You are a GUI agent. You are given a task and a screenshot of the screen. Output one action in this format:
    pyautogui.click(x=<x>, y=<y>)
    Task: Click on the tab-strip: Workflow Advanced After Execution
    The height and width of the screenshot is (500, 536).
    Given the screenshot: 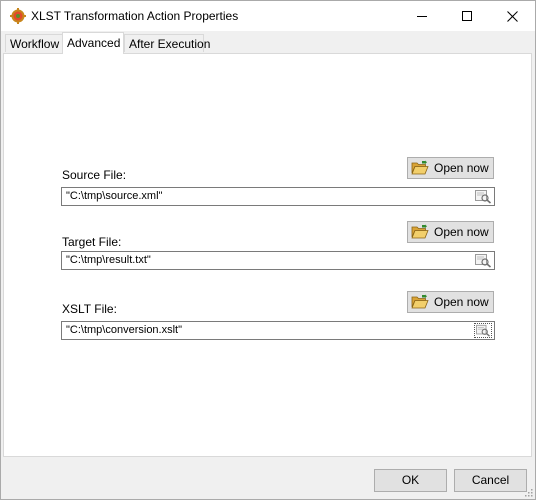 What is the action you would take?
    pyautogui.click(x=268, y=43)
    